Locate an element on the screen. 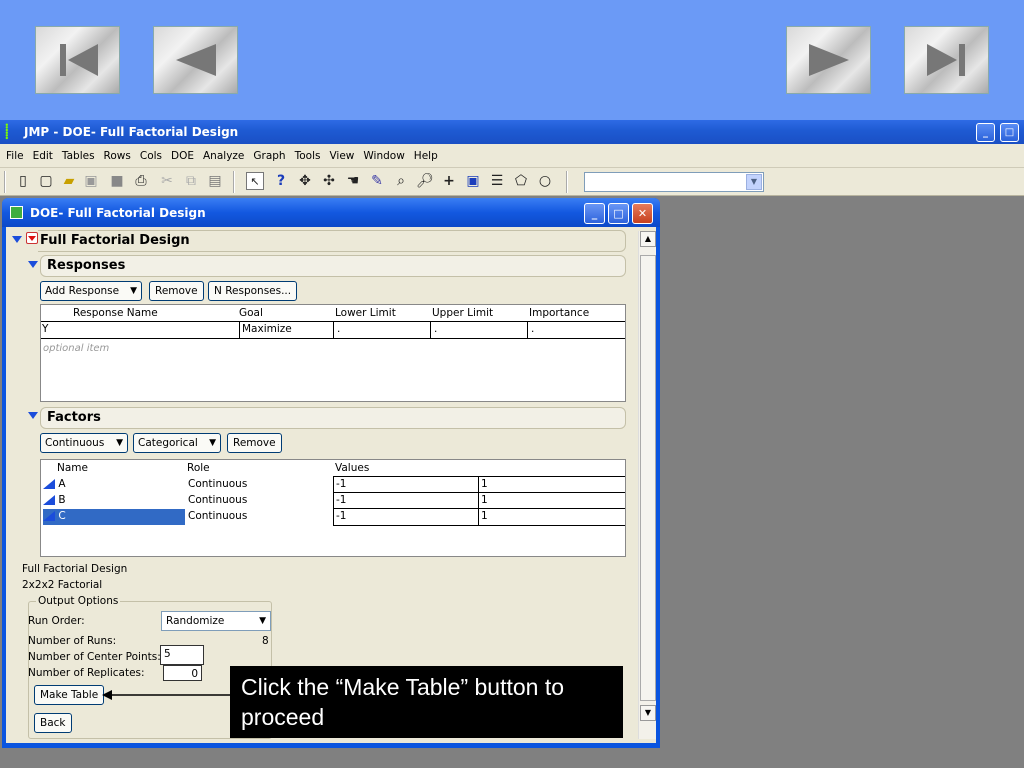 This screenshot has width=1024, height=768. new-script-icon: ▢ is located at coordinates (46, 181).